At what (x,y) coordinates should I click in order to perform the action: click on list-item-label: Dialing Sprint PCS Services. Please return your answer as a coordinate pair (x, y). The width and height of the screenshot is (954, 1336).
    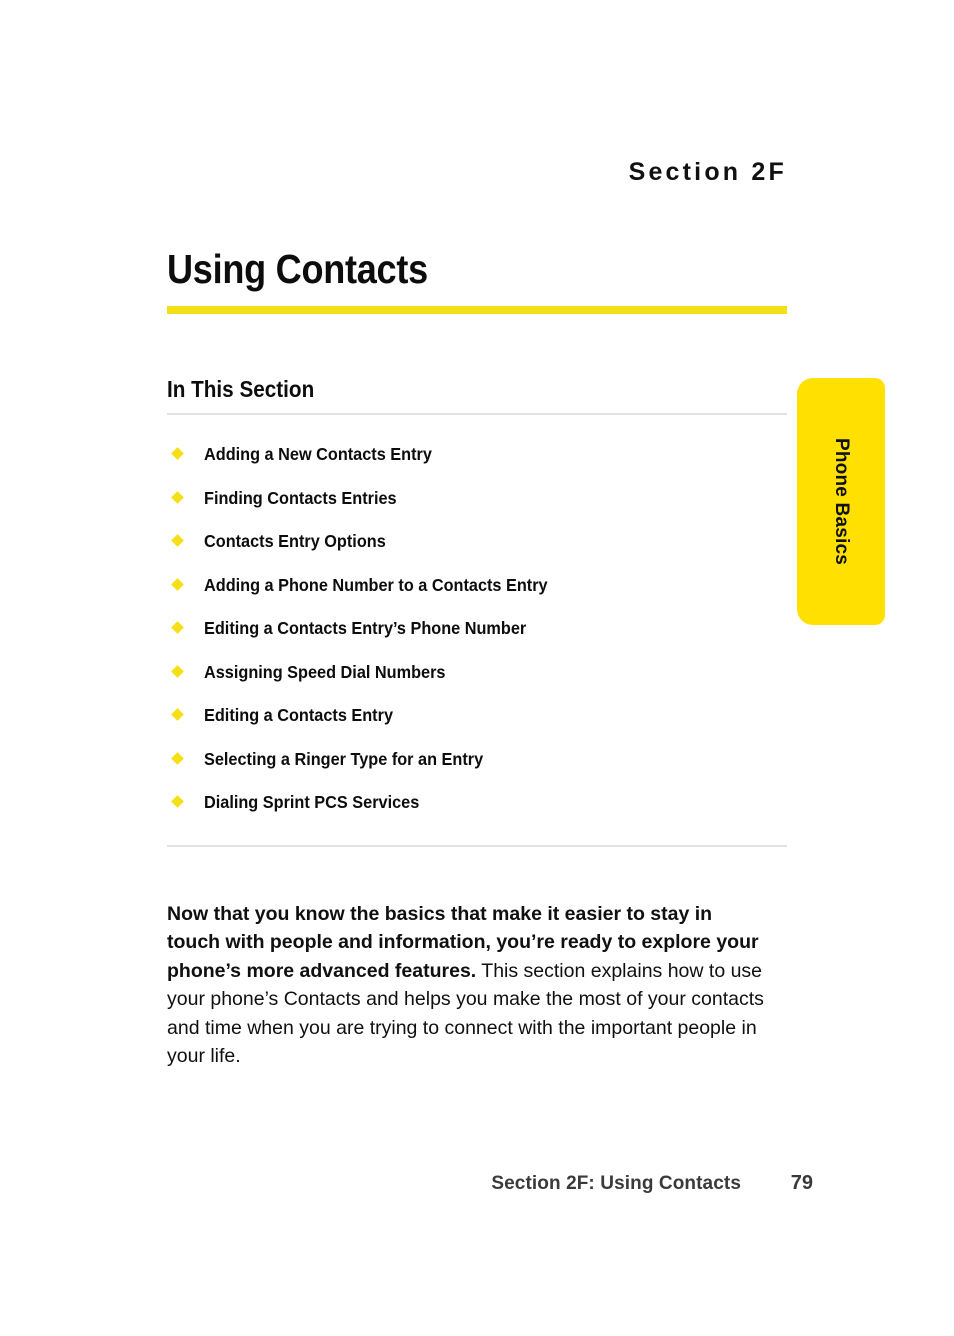
    Looking at the image, I should click on (312, 802).